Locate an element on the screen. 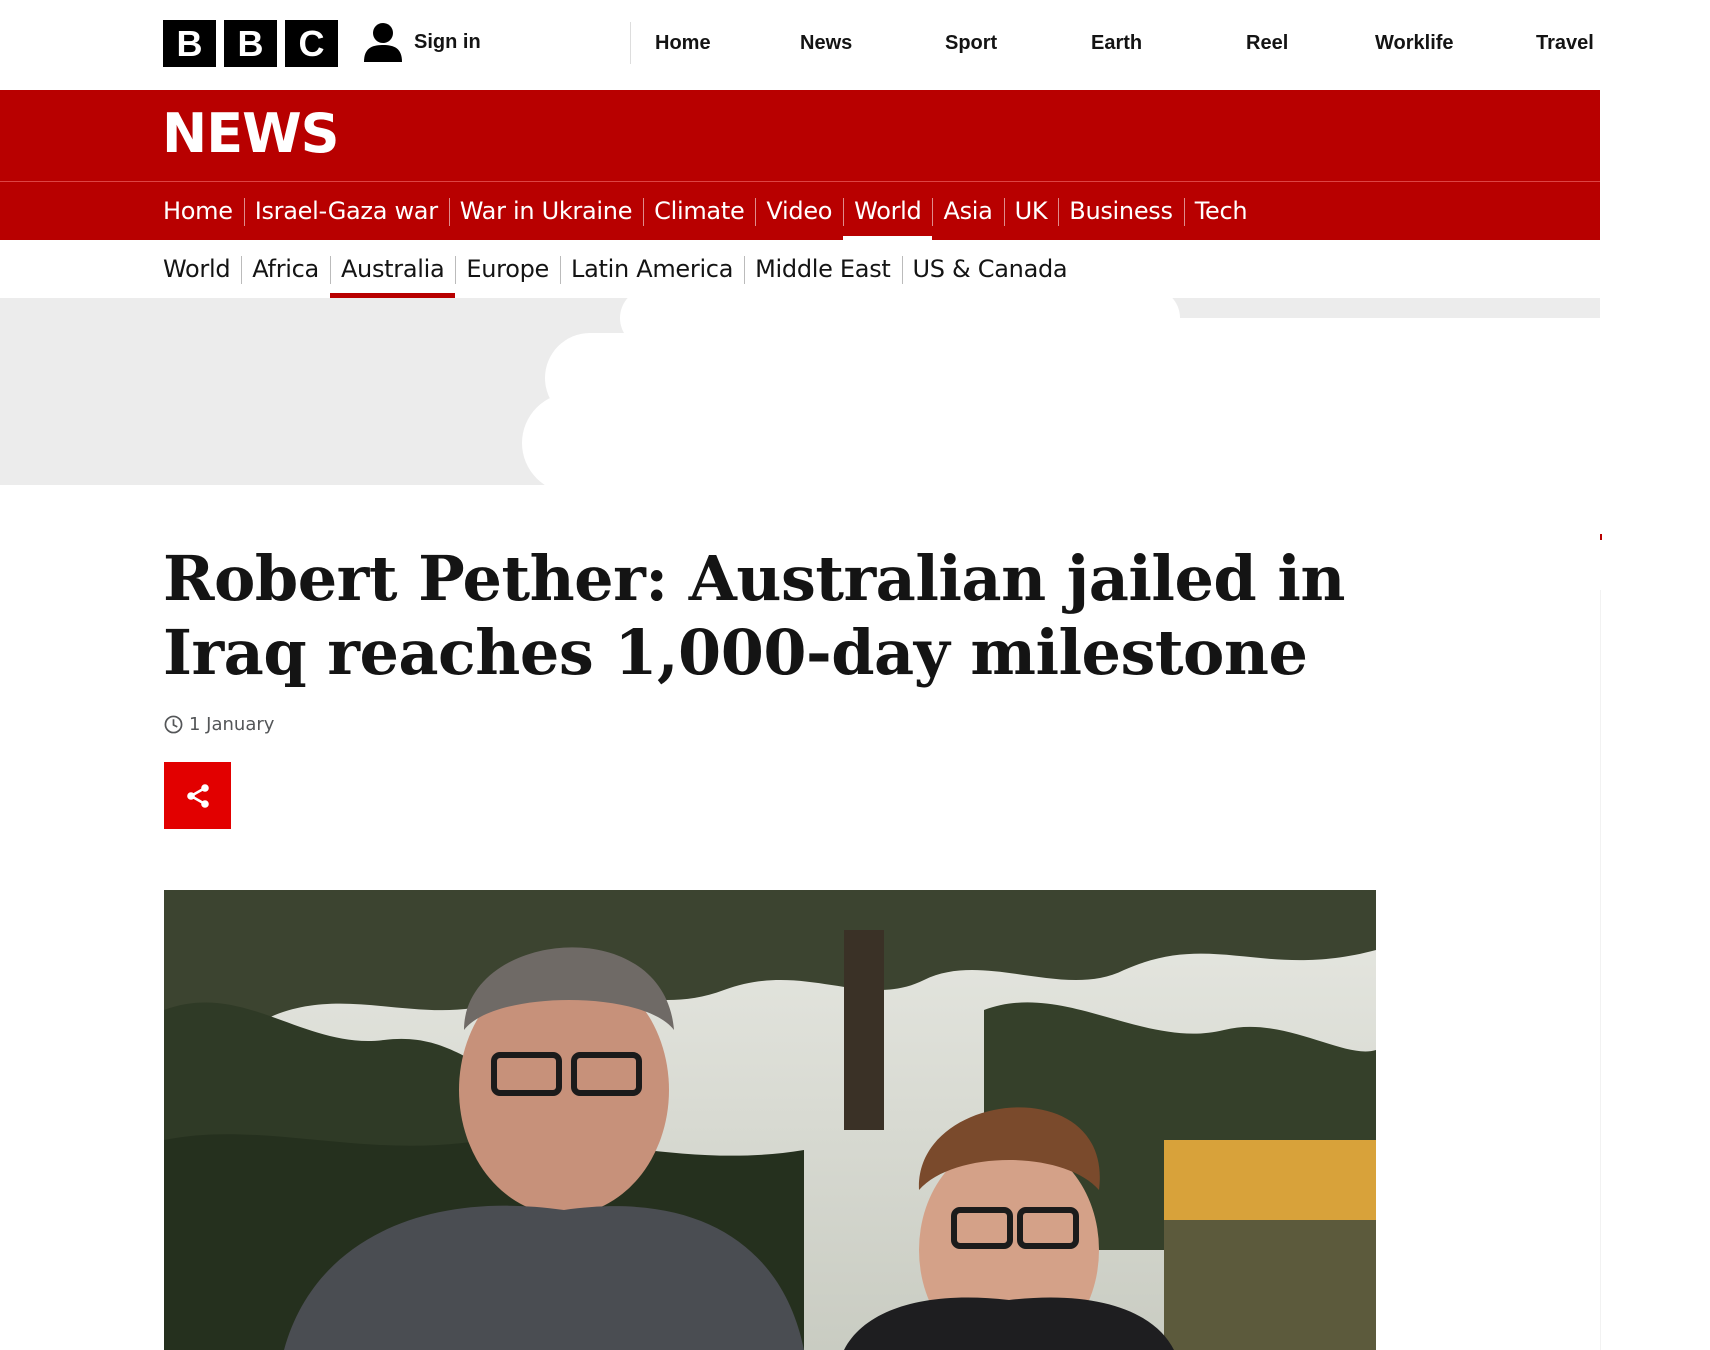  share-button is located at coordinates (197, 795).